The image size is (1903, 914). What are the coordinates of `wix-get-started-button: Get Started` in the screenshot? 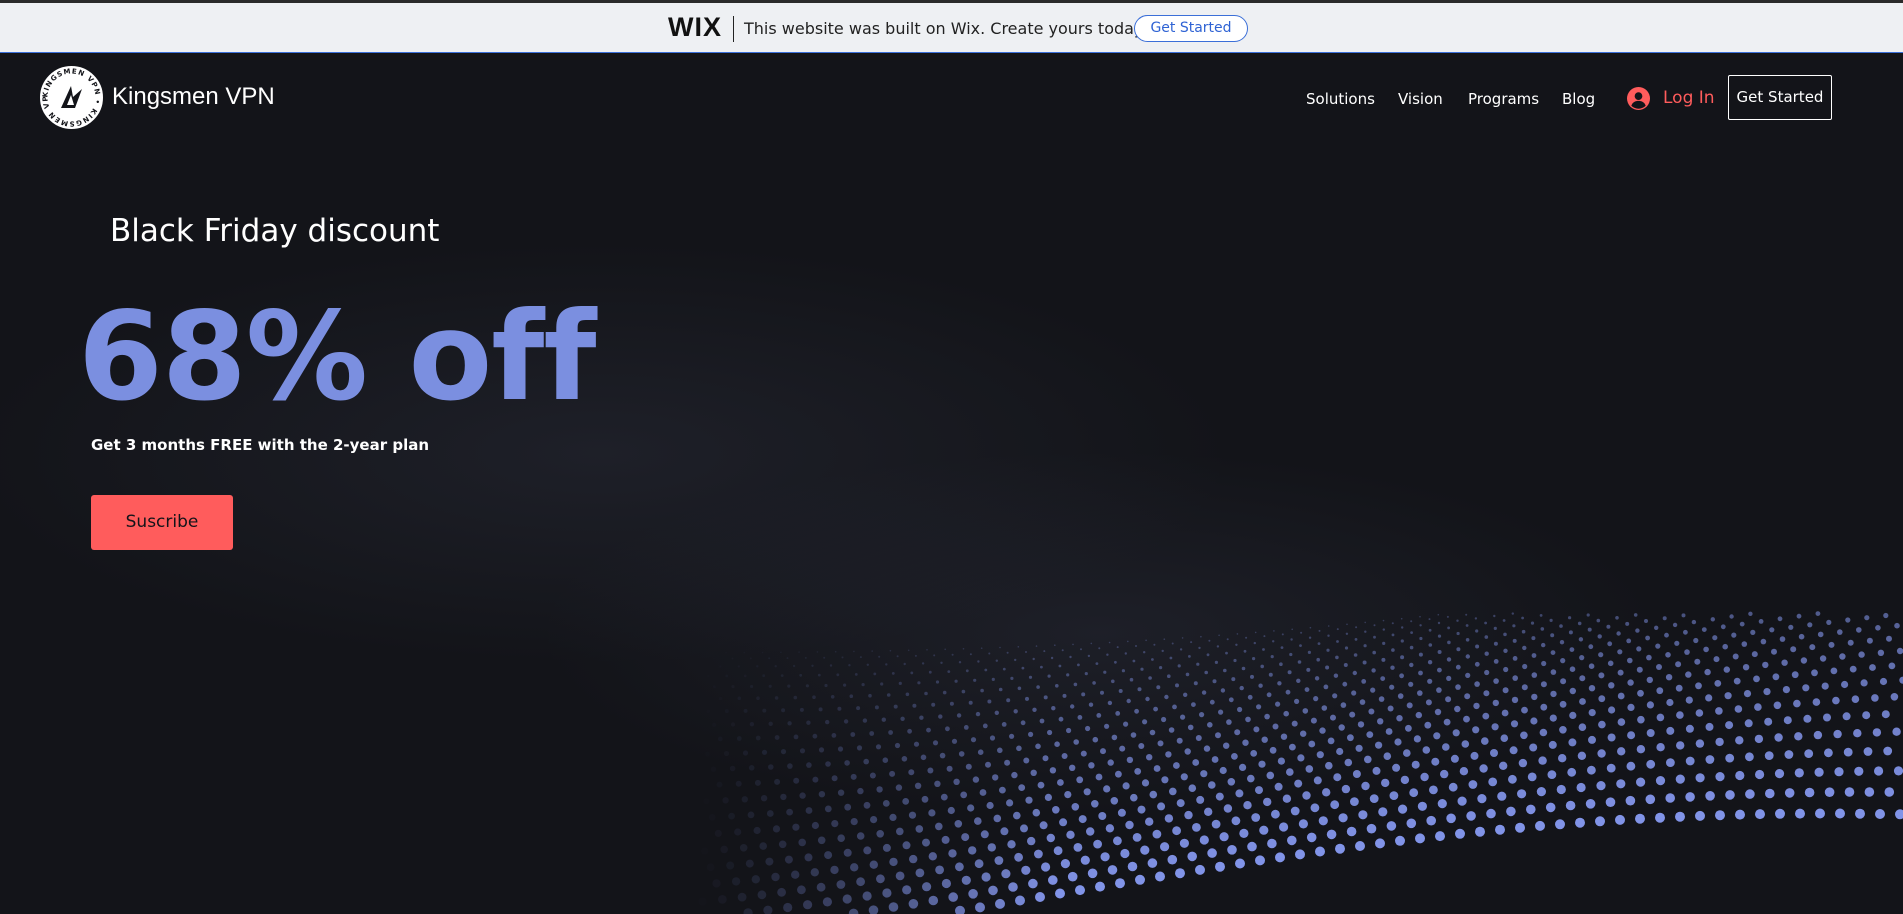 It's located at (1191, 28).